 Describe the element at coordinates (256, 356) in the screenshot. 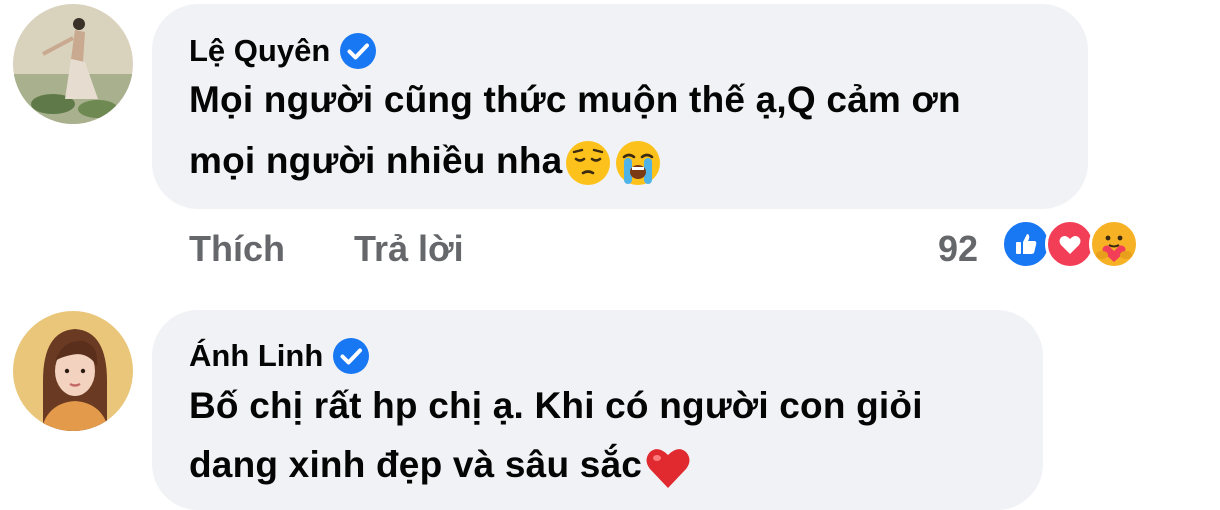

I see `author-name: Ánh Linh` at that location.